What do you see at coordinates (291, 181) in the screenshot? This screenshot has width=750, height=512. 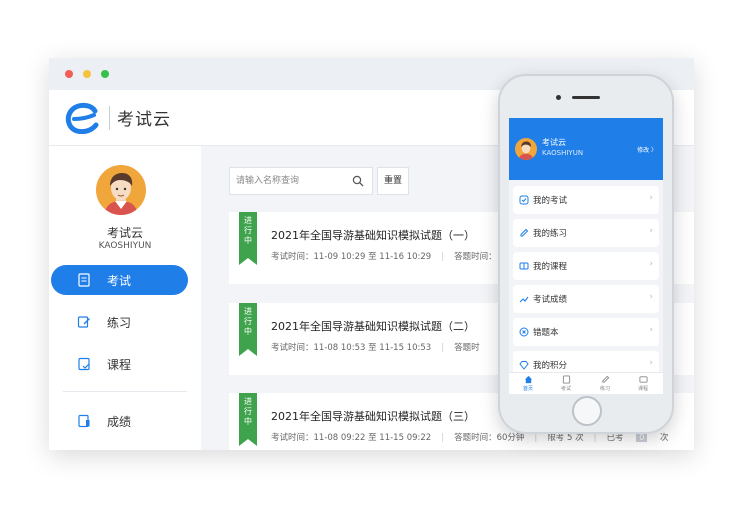 I see `search-input` at bounding box center [291, 181].